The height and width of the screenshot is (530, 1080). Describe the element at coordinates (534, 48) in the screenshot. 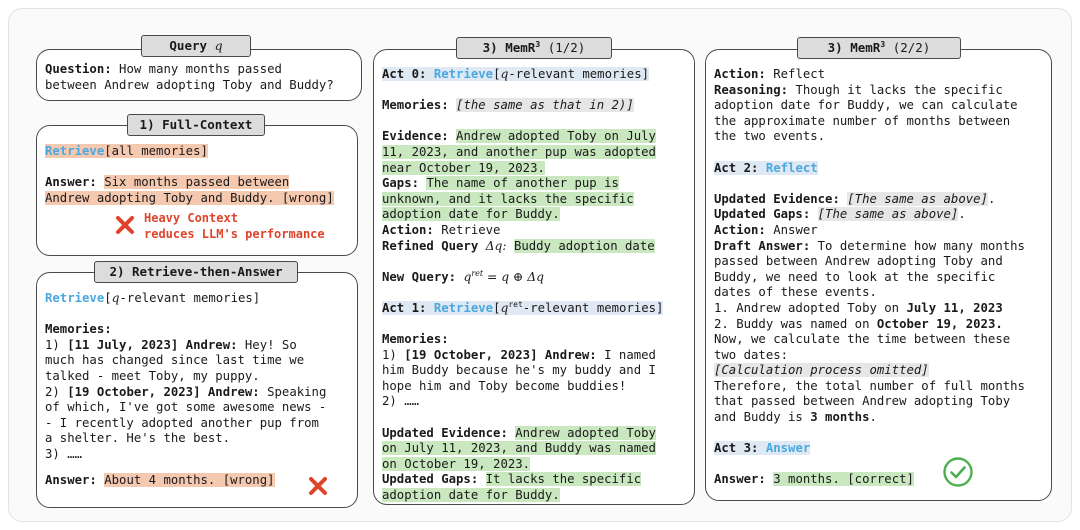

I see `memr3-step1-tag: 3) MemR3 (1/2)` at that location.